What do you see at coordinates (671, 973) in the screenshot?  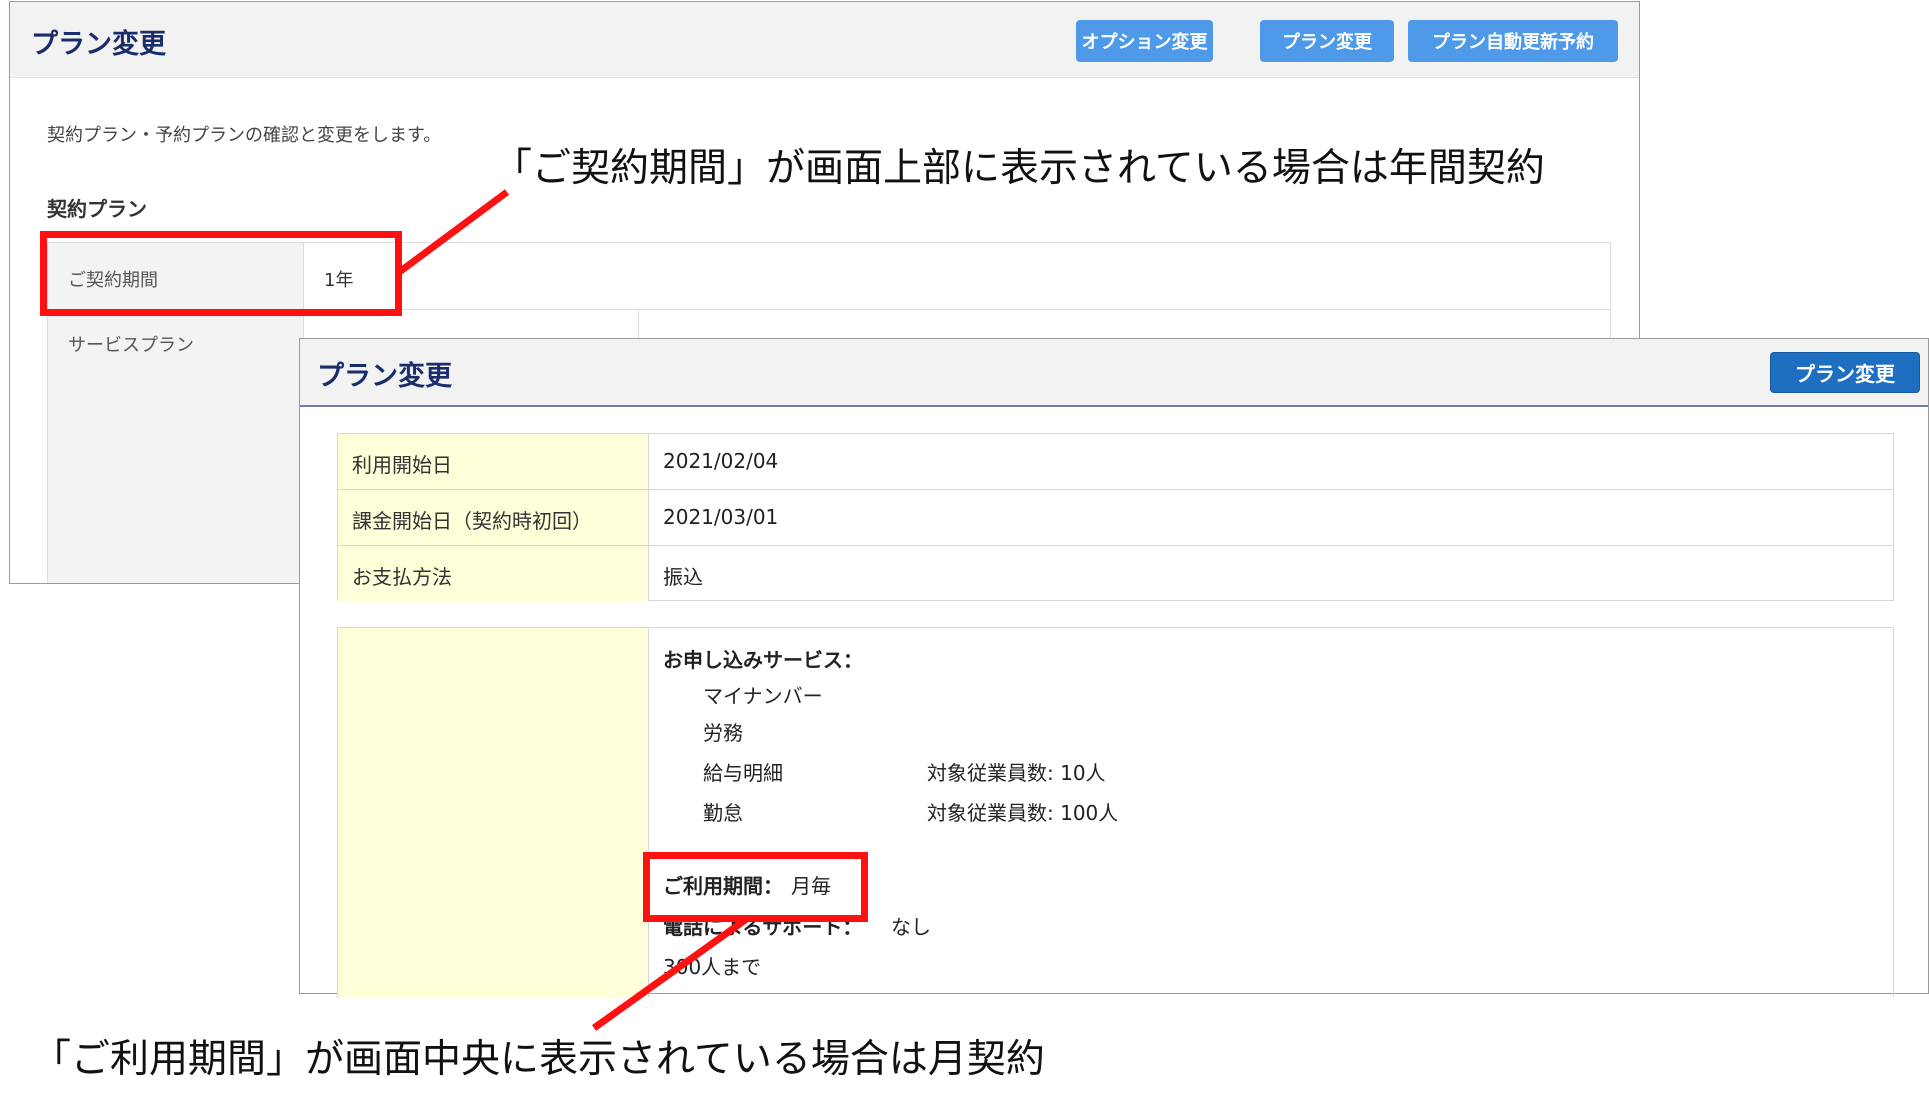 I see `callout-line-monthly` at bounding box center [671, 973].